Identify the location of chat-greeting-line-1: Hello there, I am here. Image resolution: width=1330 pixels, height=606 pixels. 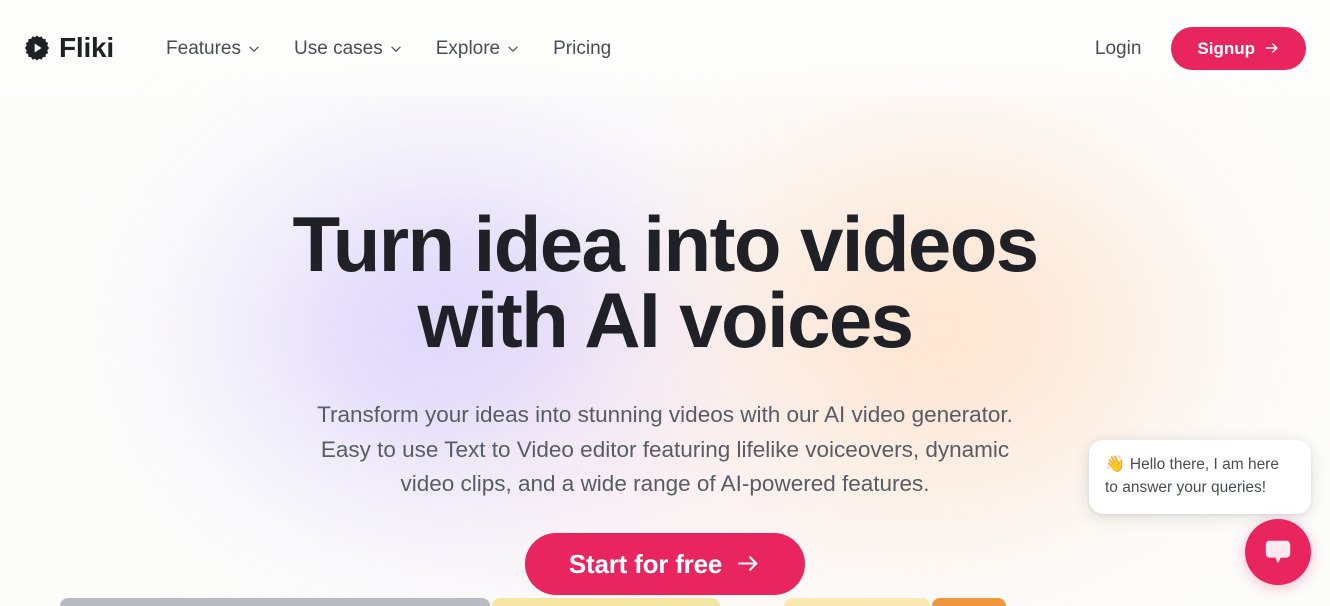
(1204, 464).